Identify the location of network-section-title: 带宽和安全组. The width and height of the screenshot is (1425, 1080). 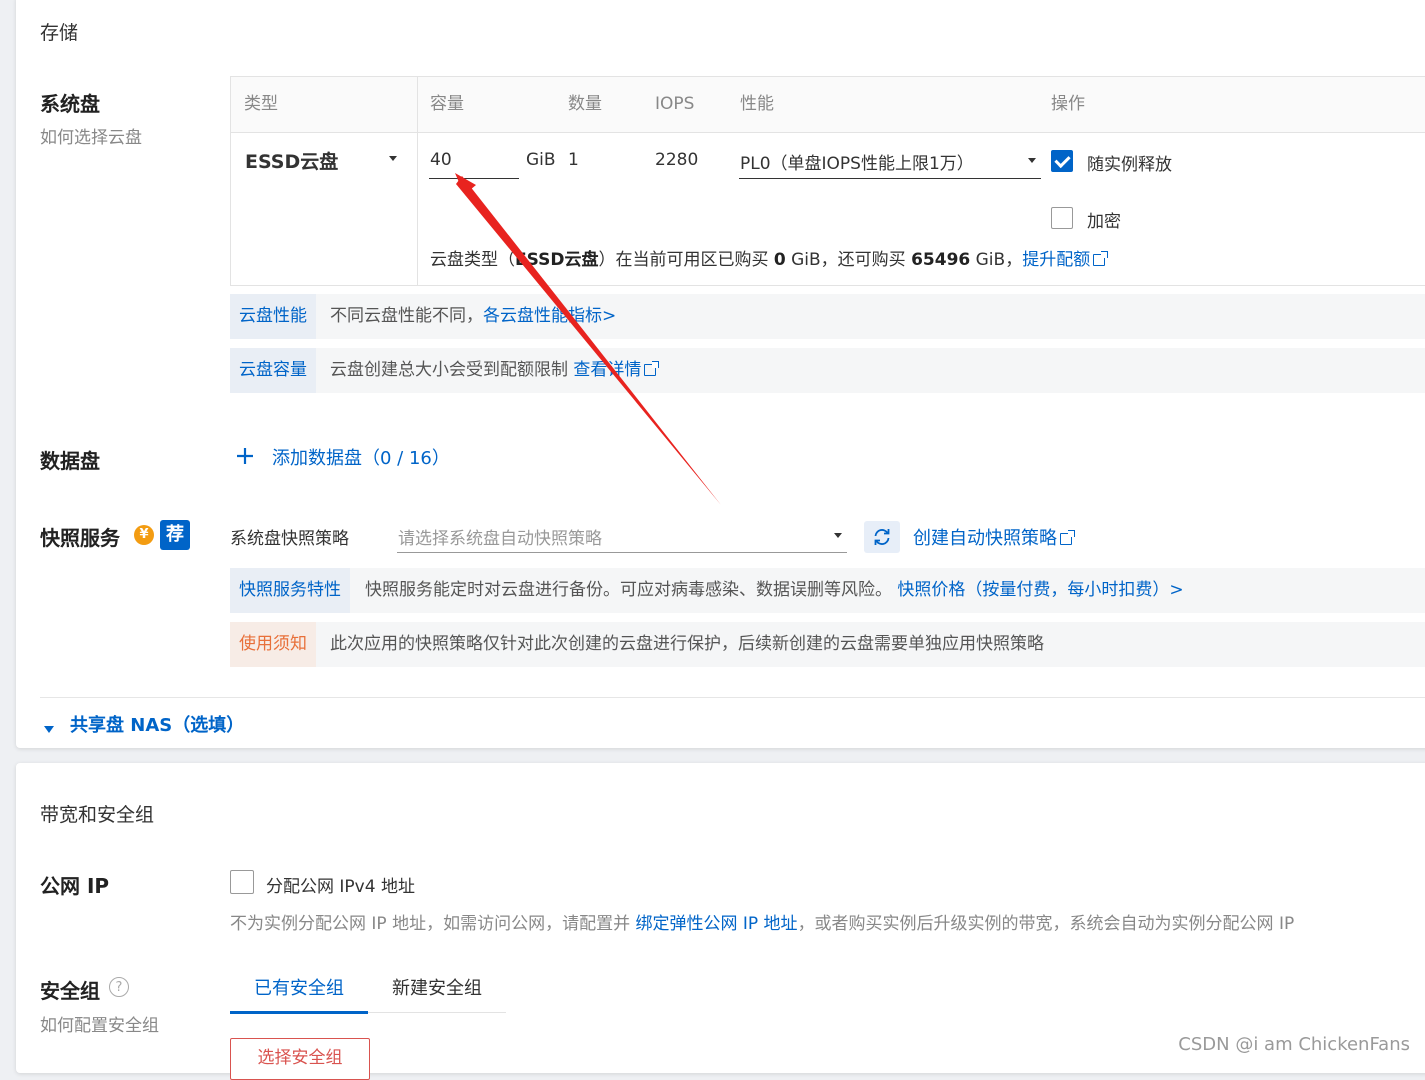
(97, 815).